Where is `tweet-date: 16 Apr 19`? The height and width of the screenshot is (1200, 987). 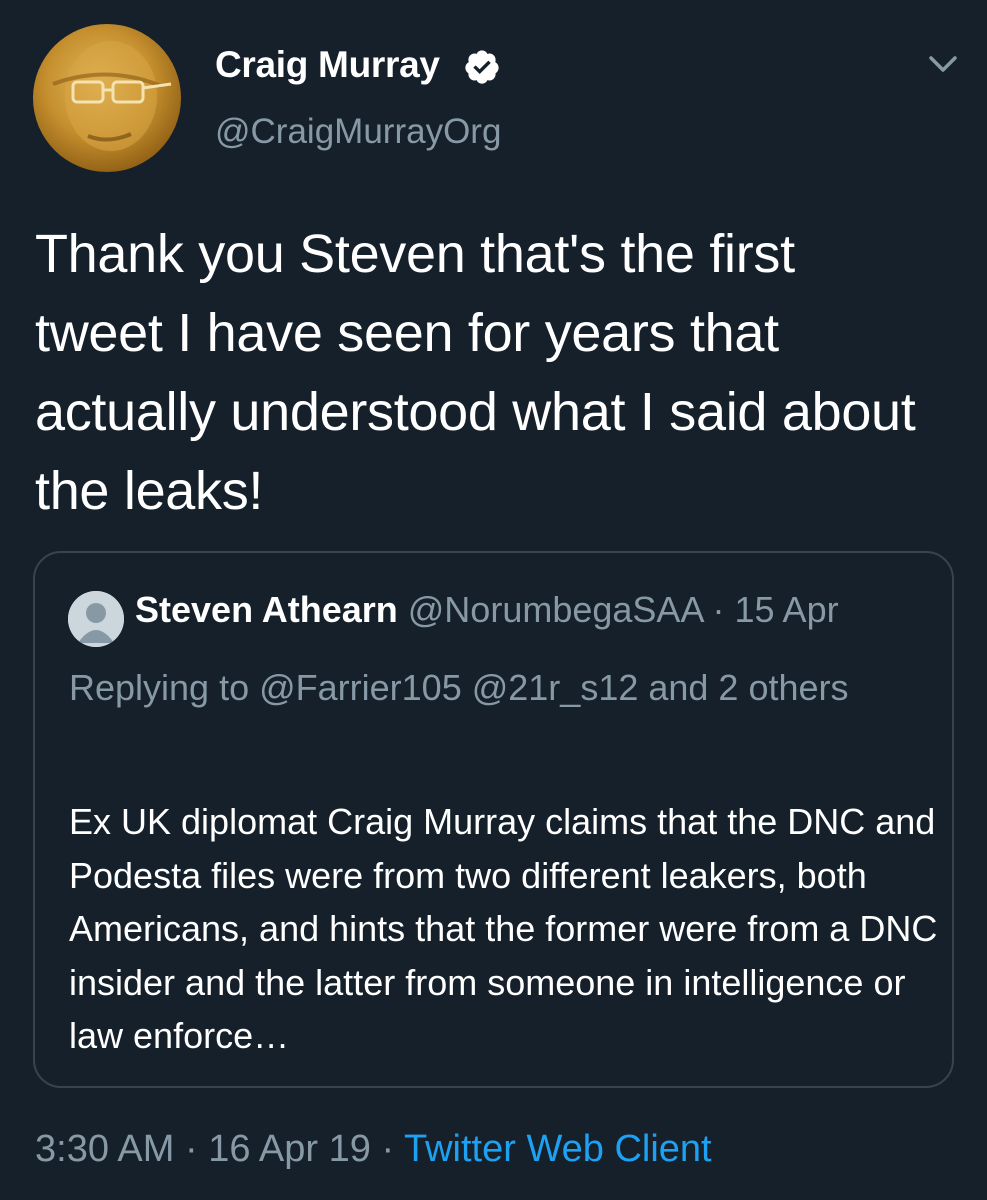
tweet-date: 16 Apr 19 is located at coordinates (289, 1149).